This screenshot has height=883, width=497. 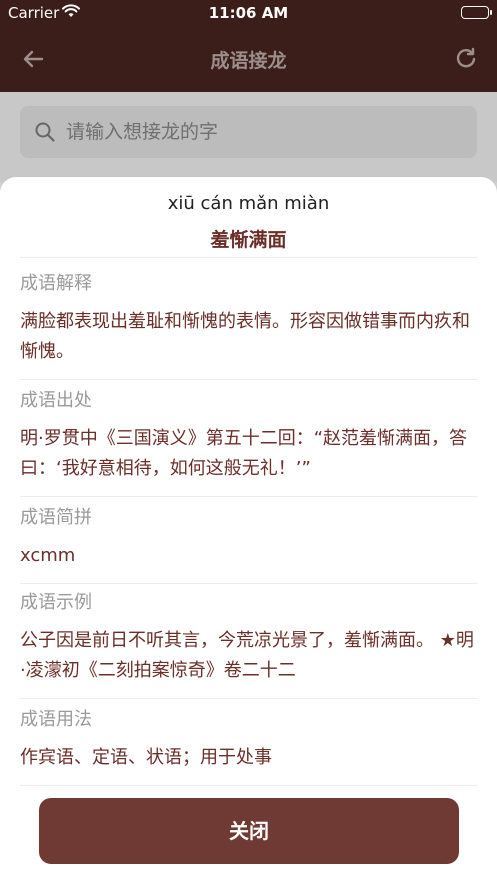 I want to click on status-bar: Carrier 11:06 AM, so click(x=248, y=13).